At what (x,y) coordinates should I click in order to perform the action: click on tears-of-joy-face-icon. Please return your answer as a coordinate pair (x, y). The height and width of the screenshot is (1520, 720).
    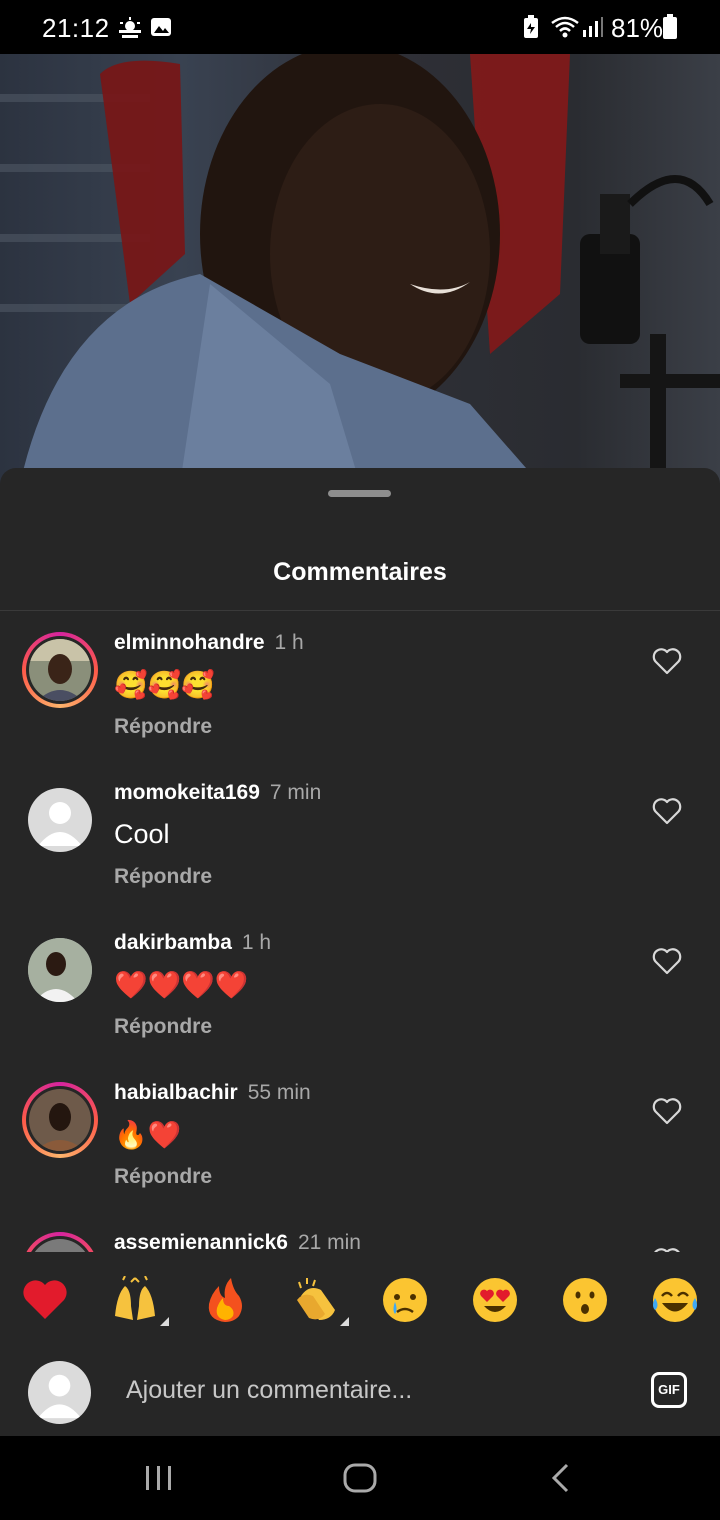
    Looking at the image, I should click on (675, 1300).